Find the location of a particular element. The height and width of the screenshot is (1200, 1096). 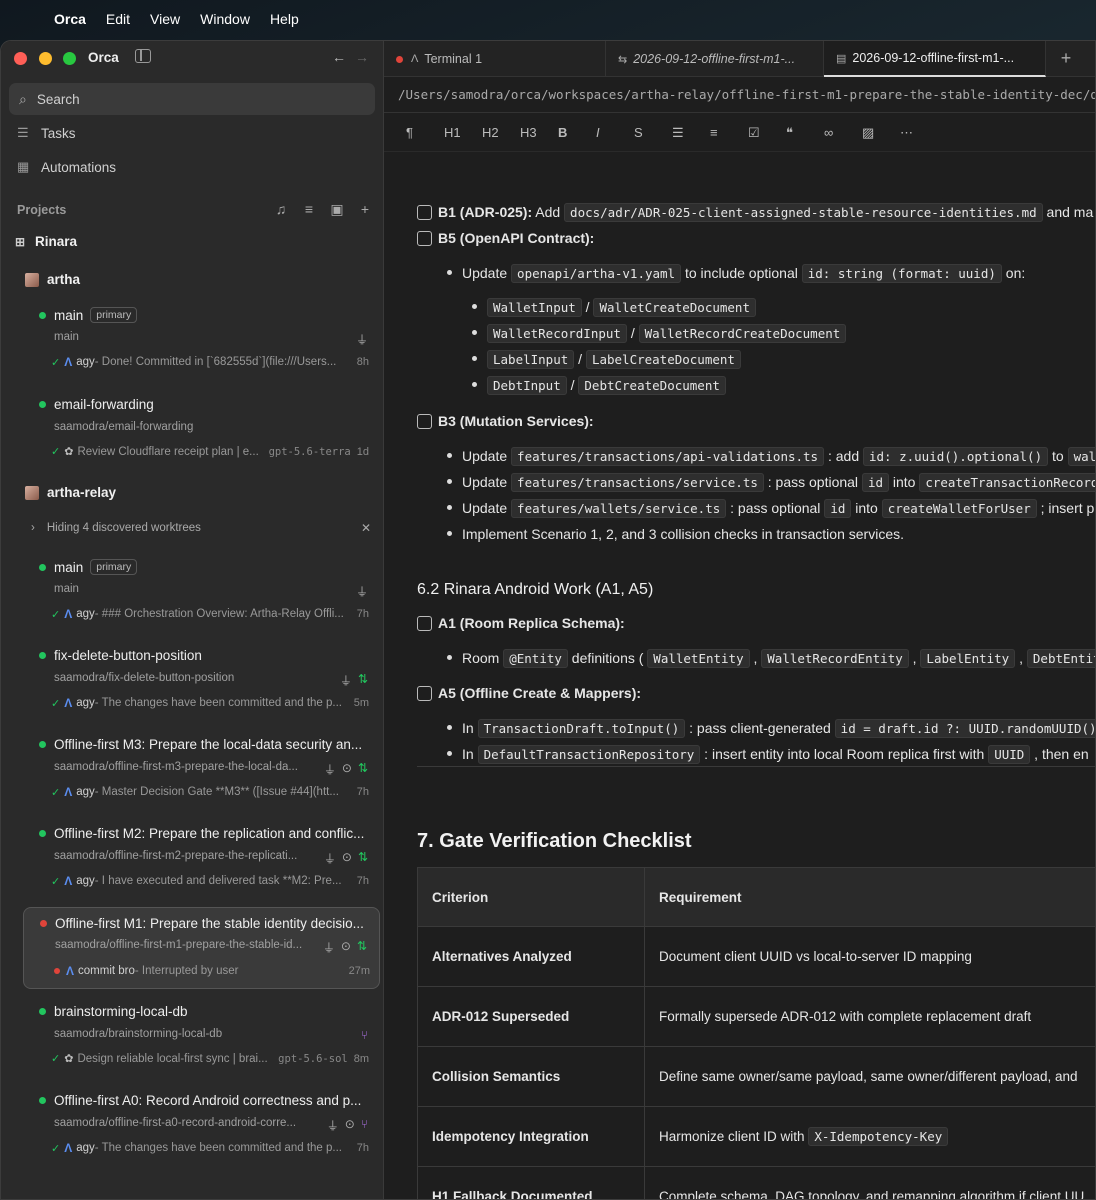

forward-arrow-icon: → is located at coordinates (362, 57).